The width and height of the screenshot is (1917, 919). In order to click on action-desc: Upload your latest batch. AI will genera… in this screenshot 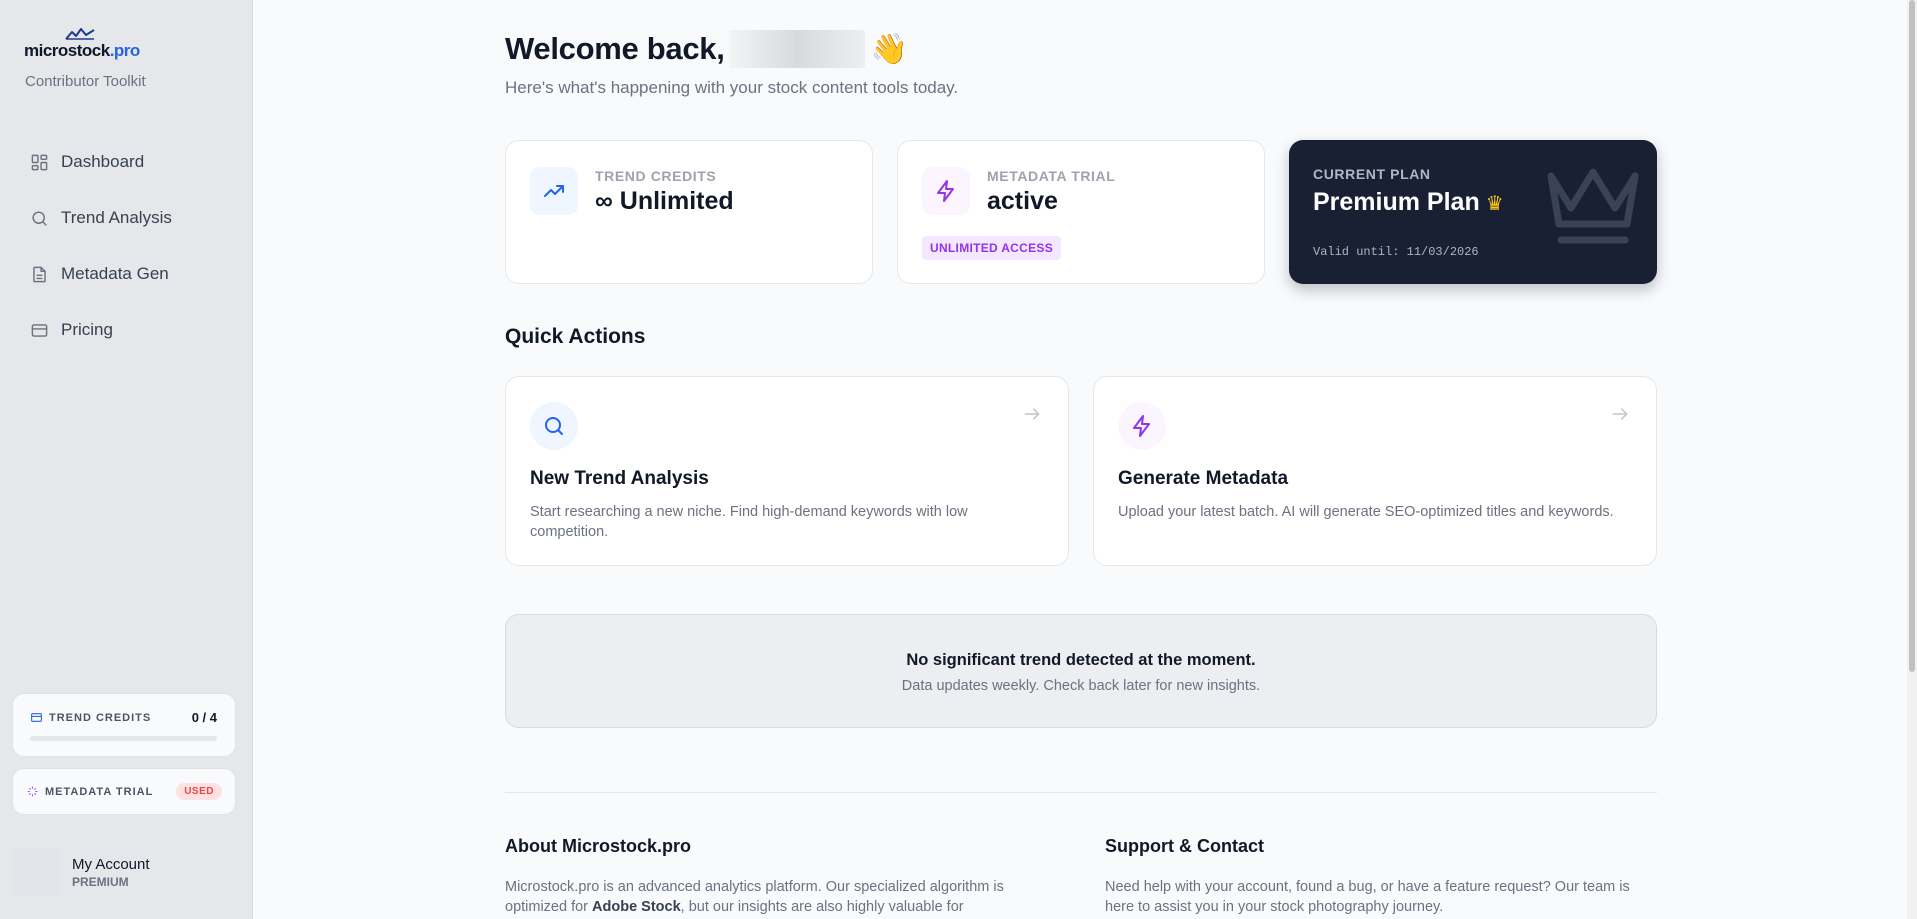, I will do `click(1366, 512)`.